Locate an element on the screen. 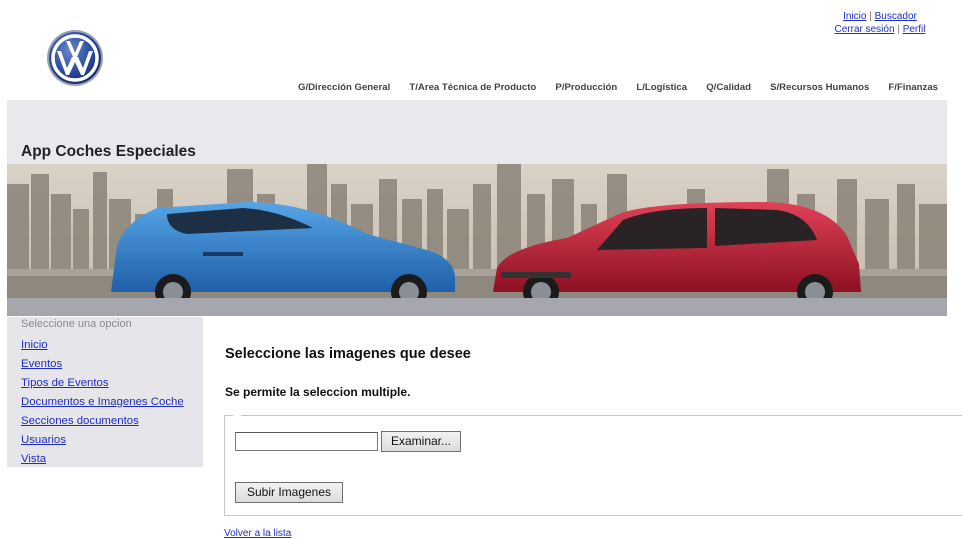  vw-logo-icon is located at coordinates (75, 58).